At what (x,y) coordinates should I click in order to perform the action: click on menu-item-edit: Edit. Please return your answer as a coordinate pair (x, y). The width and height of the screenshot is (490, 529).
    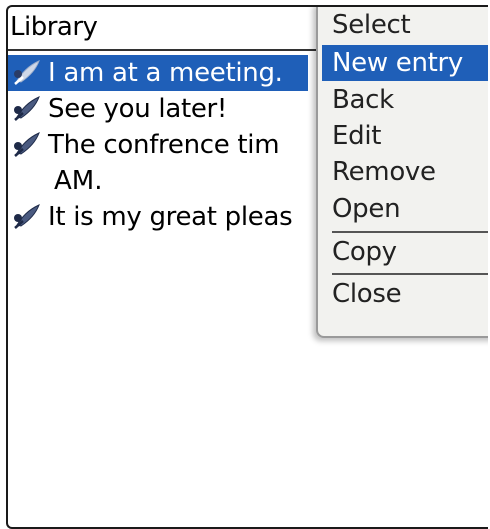
    Looking at the image, I should click on (405, 136).